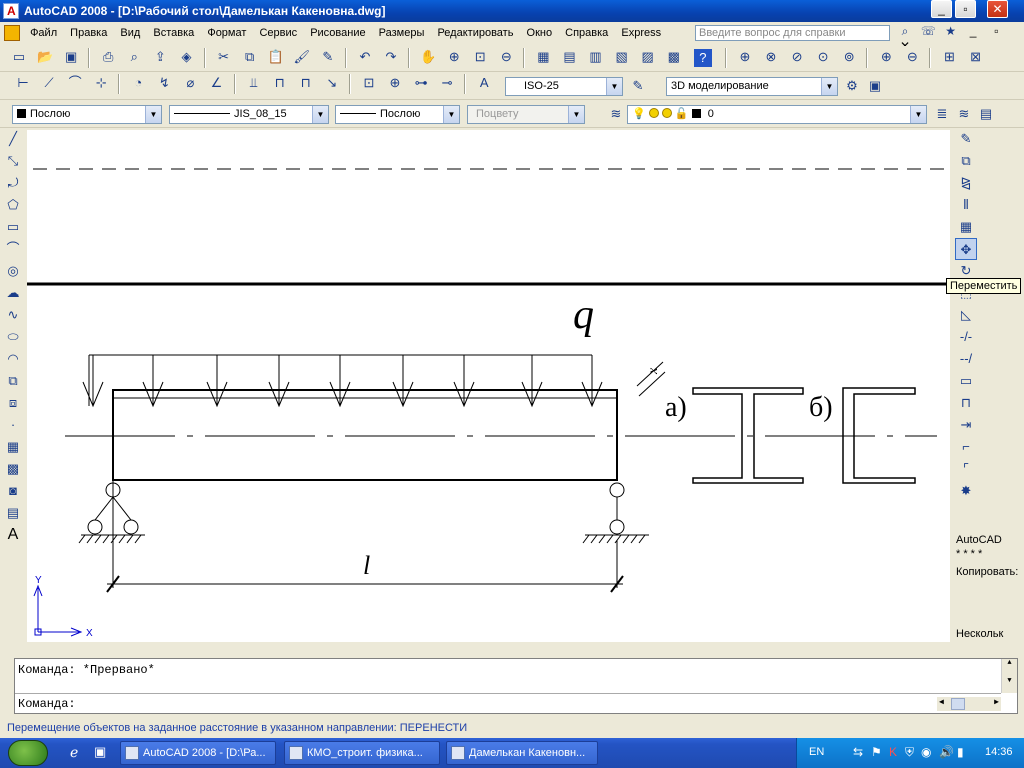 The image size is (1024, 768). I want to click on linear-dim-icon: ⊢, so click(23, 84).